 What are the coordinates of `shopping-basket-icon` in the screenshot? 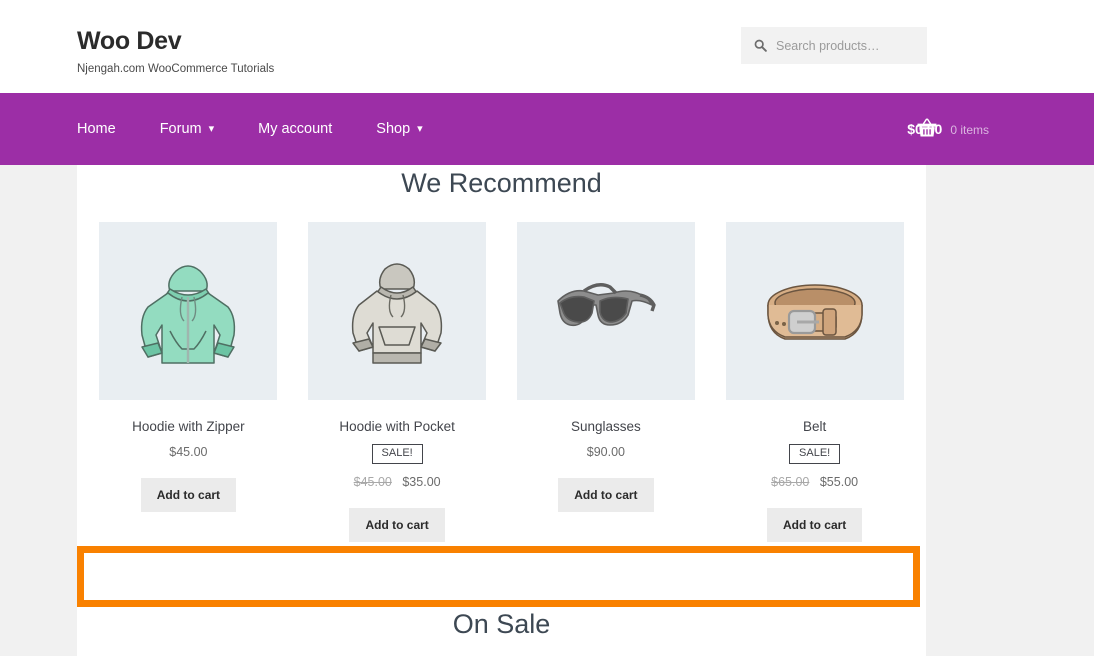 It's located at (927, 130).